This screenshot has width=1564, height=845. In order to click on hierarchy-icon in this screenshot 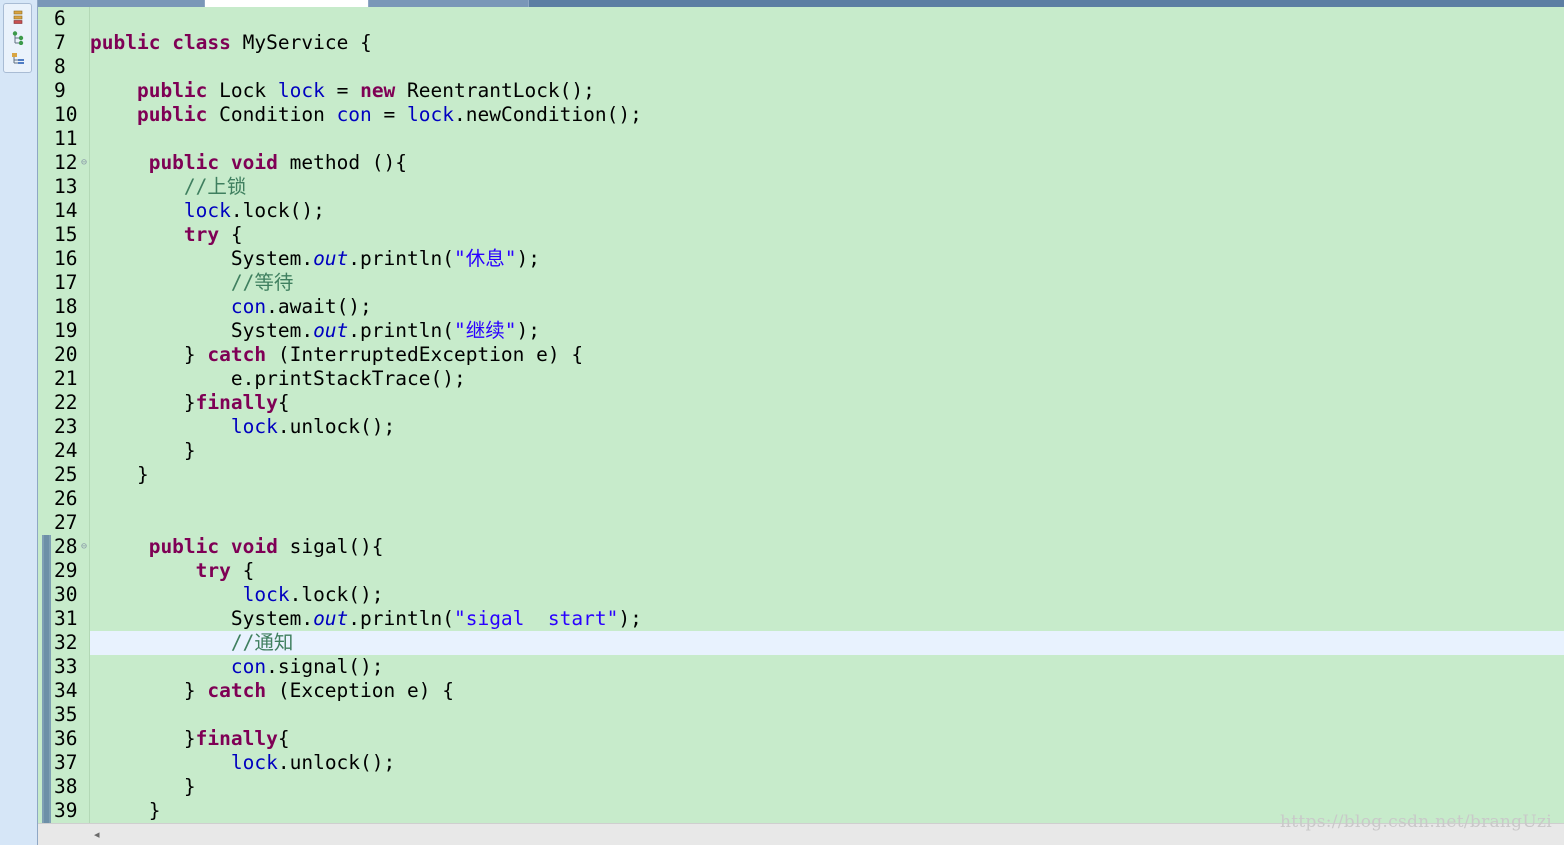, I will do `click(18, 17)`.